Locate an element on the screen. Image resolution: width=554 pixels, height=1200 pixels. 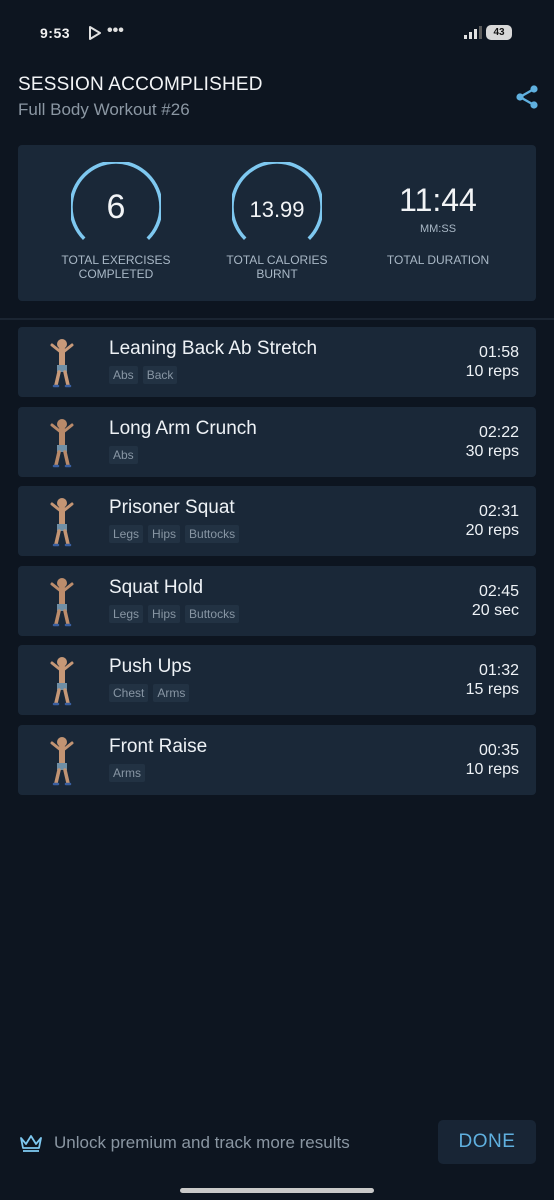
total-calories-label: TOTAL CALORIES BURNT is located at coordinates (277, 267).